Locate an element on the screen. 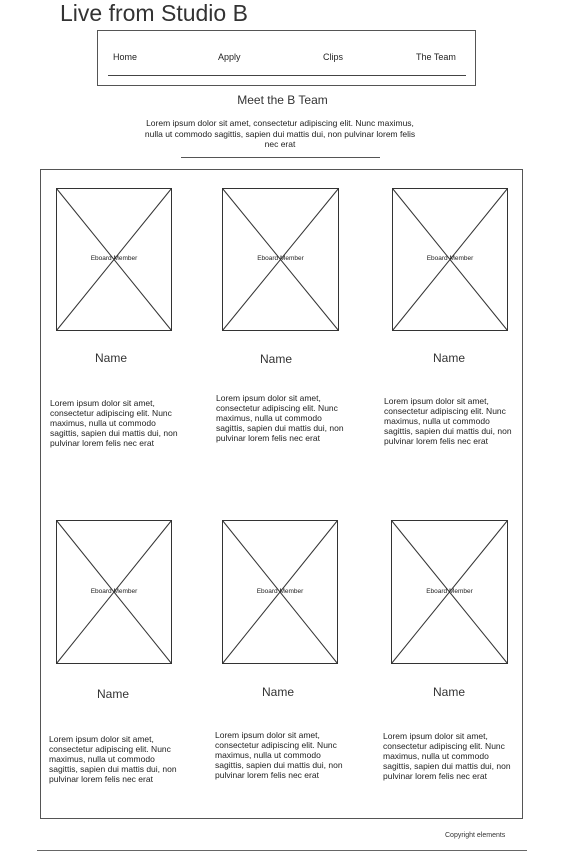  nav-clips-link: Clips is located at coordinates (333, 57).